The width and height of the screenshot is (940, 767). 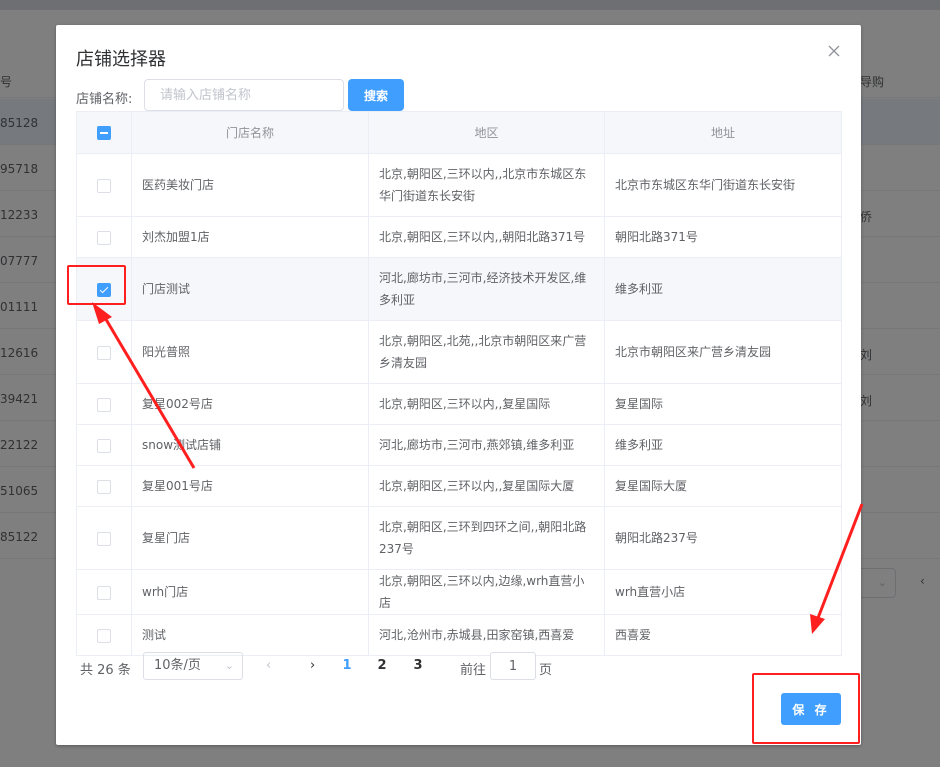 What do you see at coordinates (250, 445) in the screenshot?
I see `store-name: snow测试店铺` at bounding box center [250, 445].